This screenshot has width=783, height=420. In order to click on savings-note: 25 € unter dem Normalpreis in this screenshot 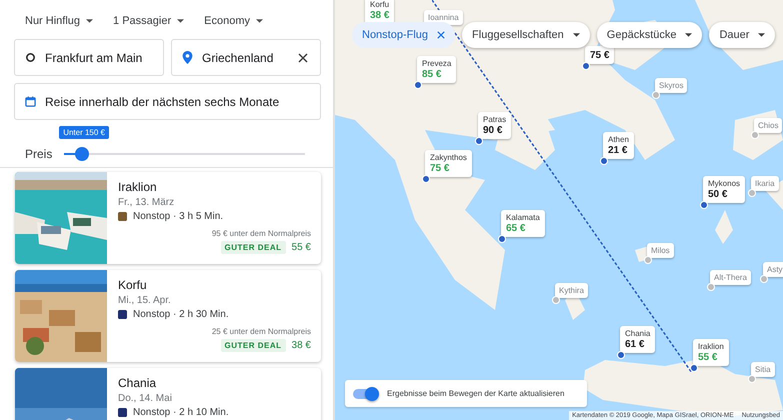, I will do `click(261, 331)`.